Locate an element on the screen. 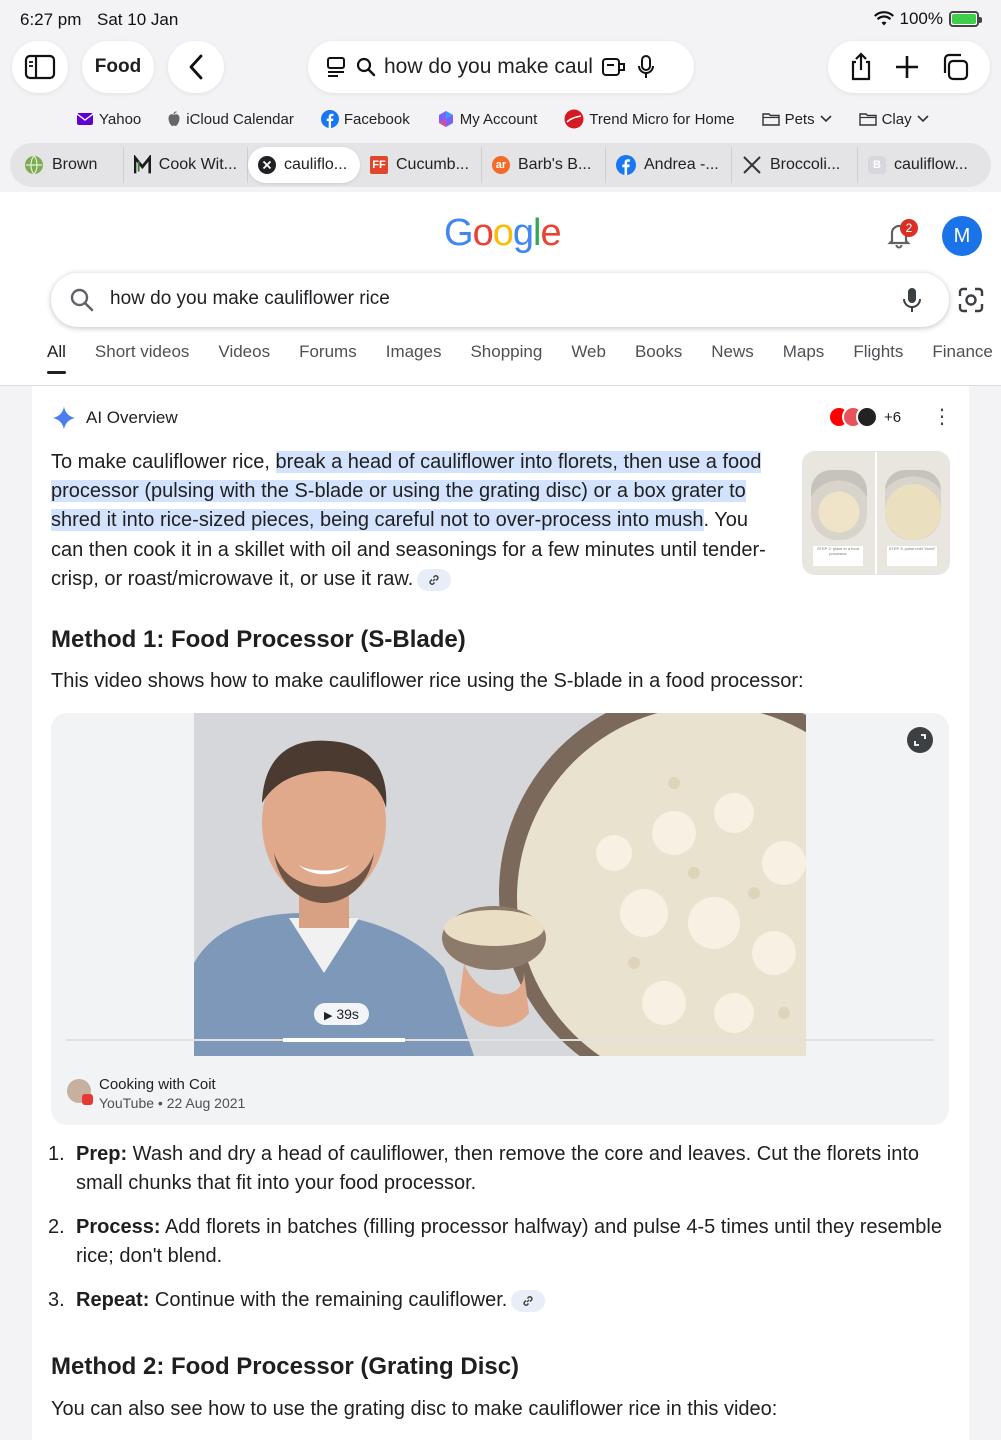 This screenshot has height=1440, width=1001. intro-text-start: To make cauliflower rice, is located at coordinates (163, 462).